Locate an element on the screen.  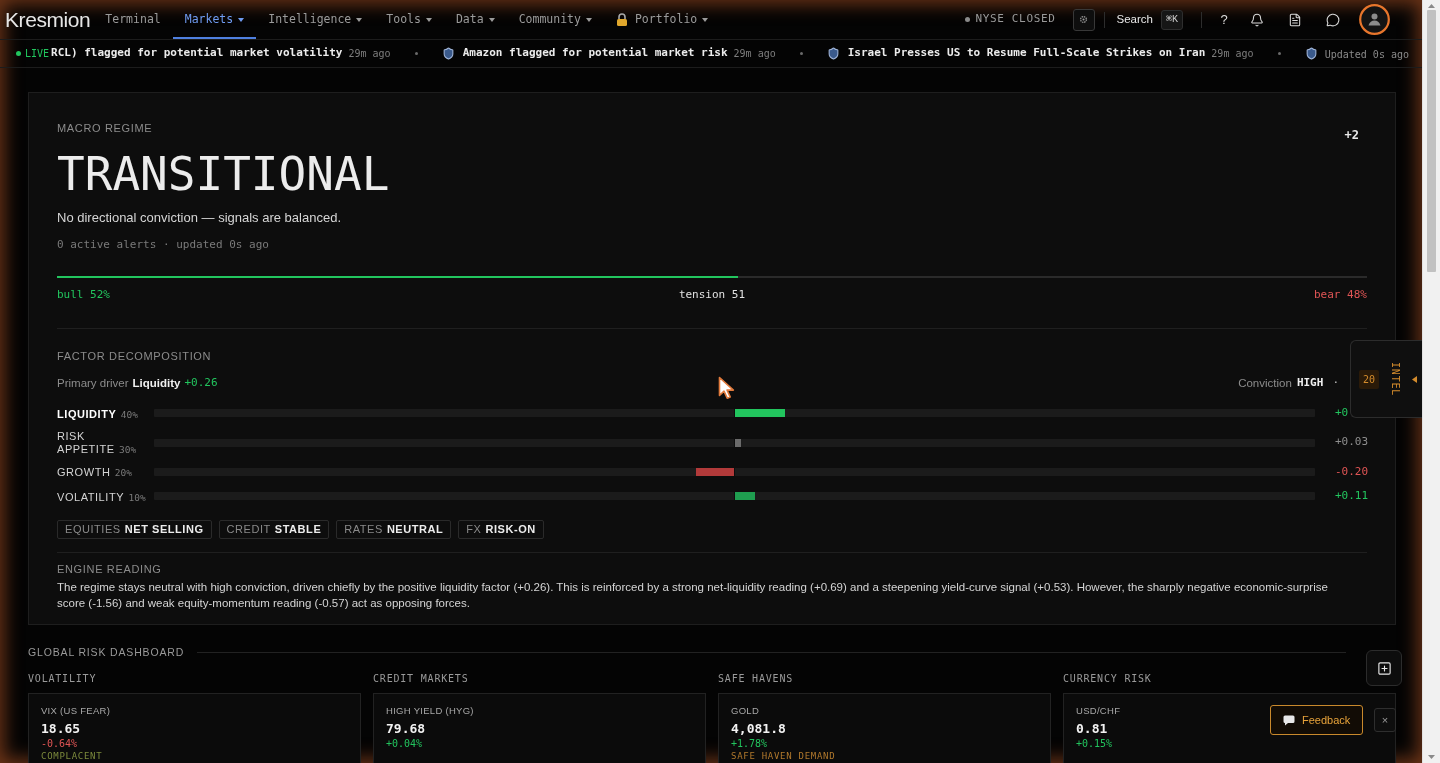
factor-value: -0.20 is located at coordinates (1351, 471).